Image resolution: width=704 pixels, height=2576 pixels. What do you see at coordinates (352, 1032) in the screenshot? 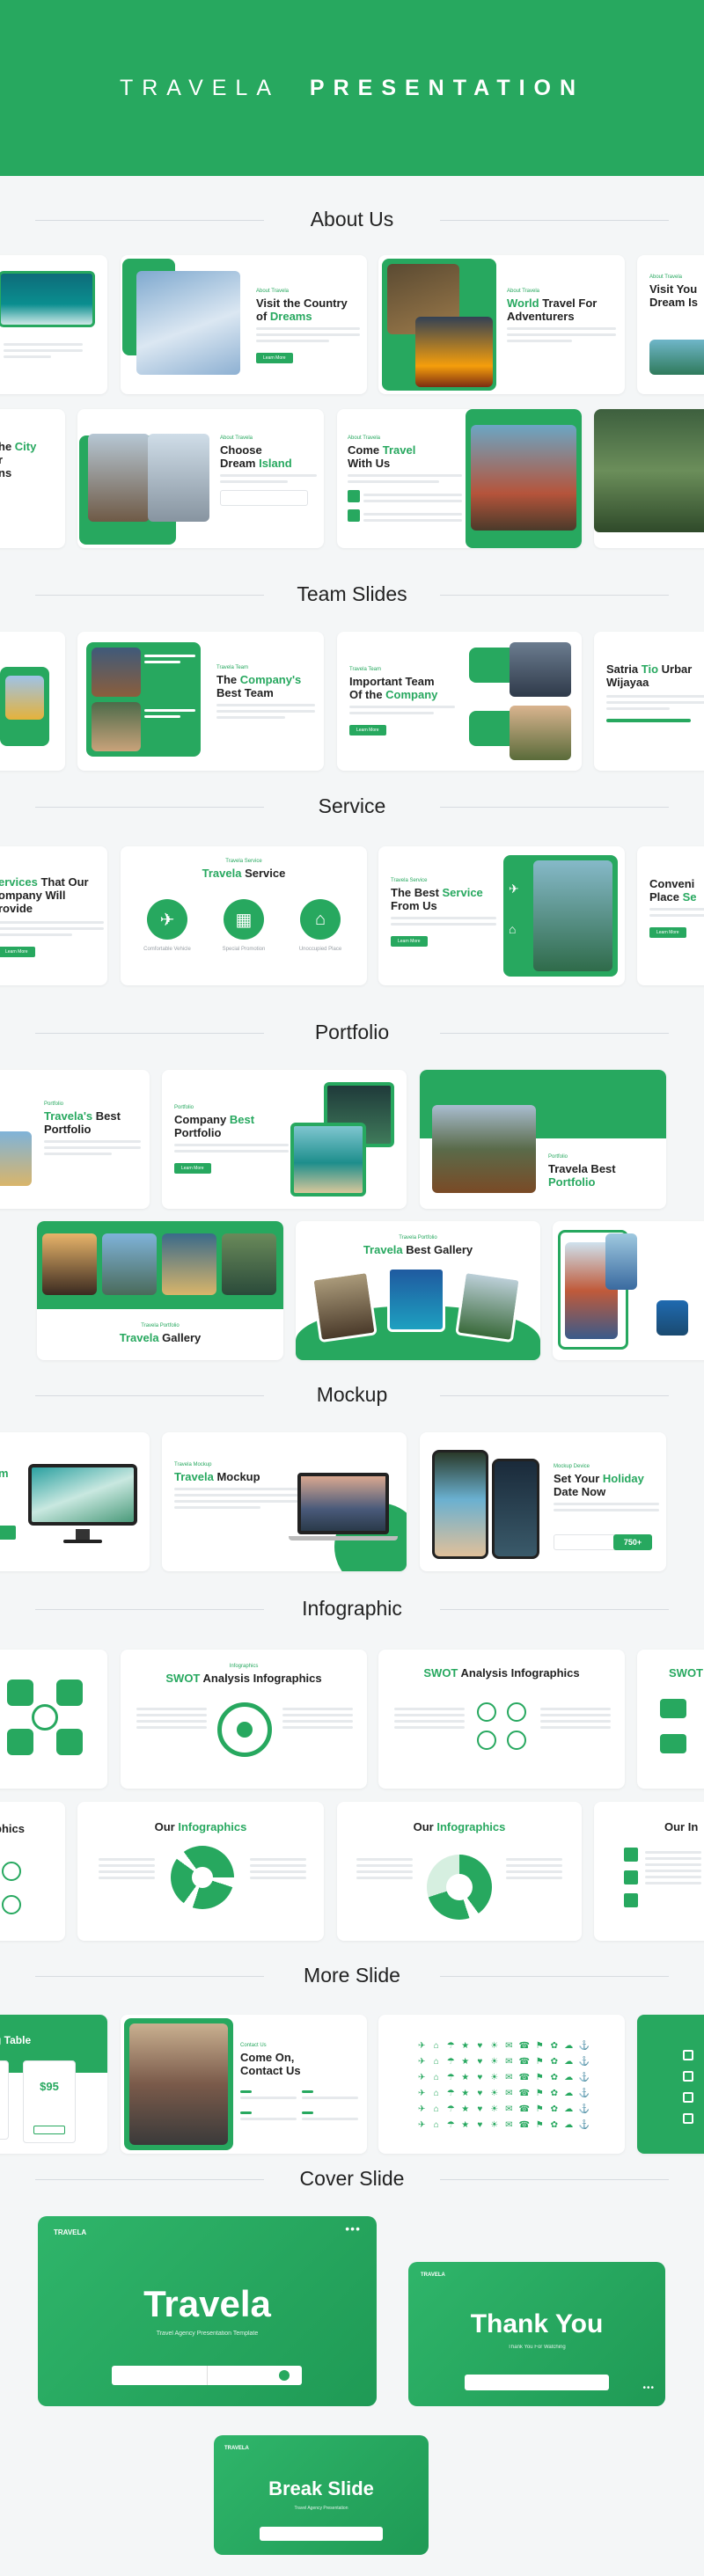
I see `section-title-portfolio: Portfolio` at bounding box center [352, 1032].